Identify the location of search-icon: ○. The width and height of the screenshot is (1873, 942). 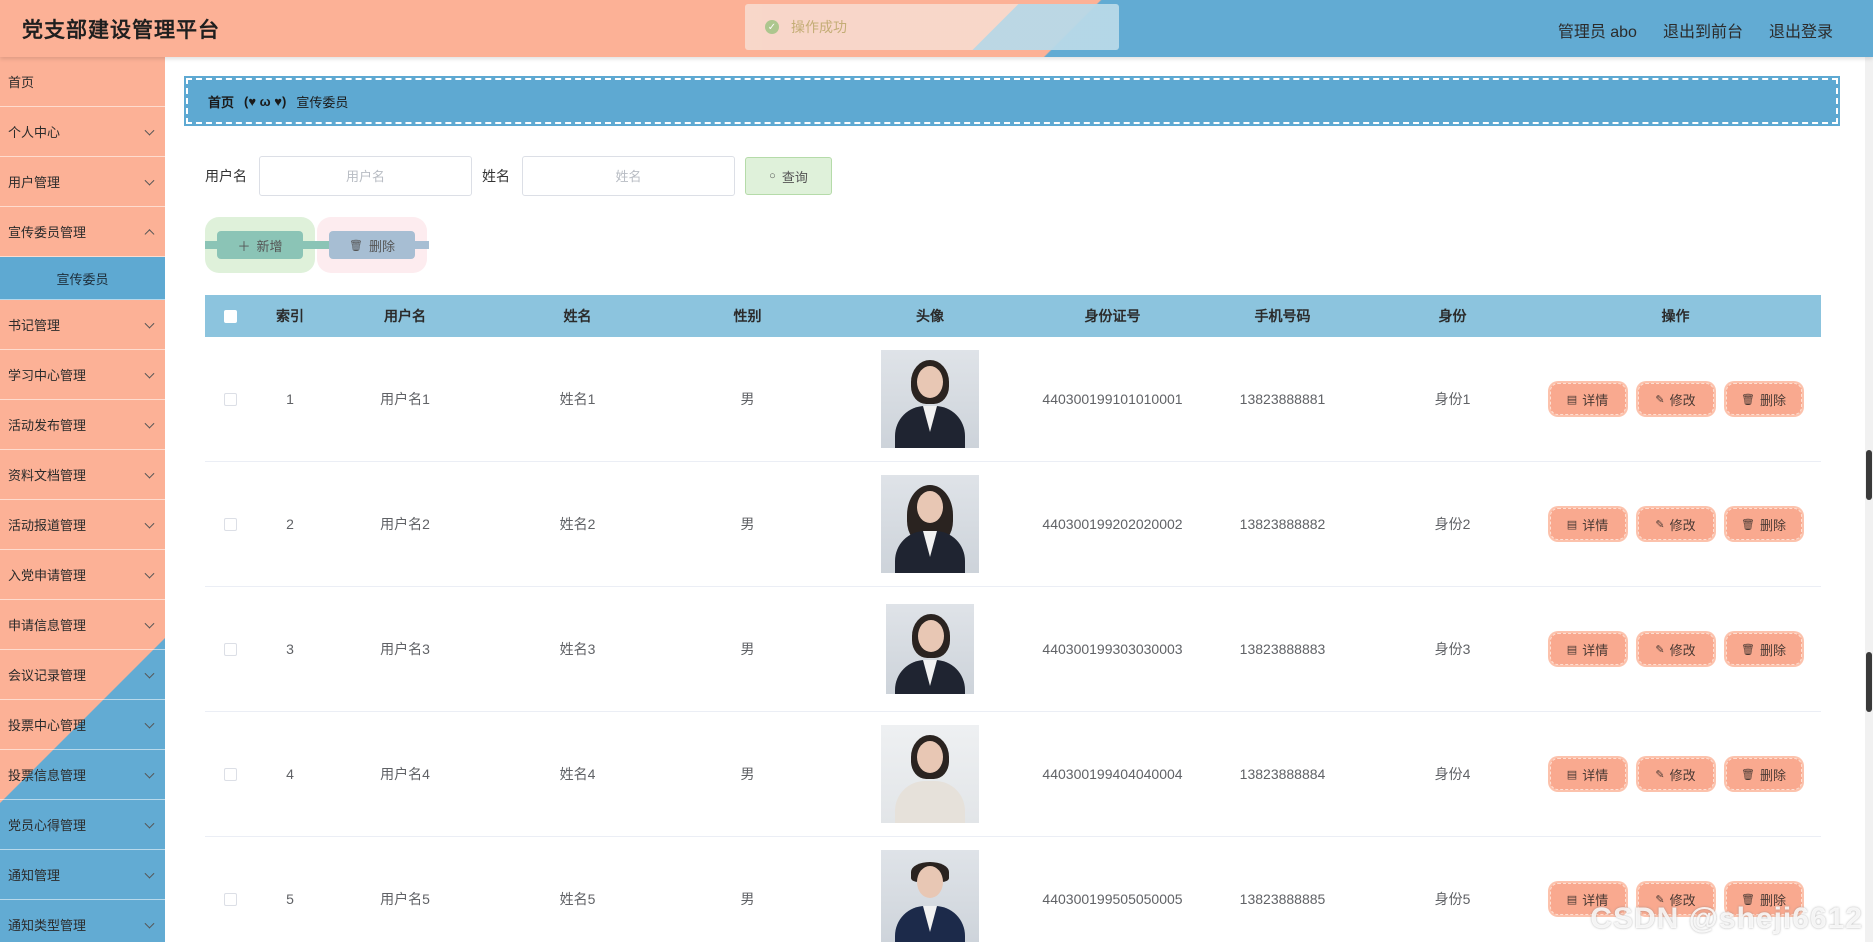
(772, 176).